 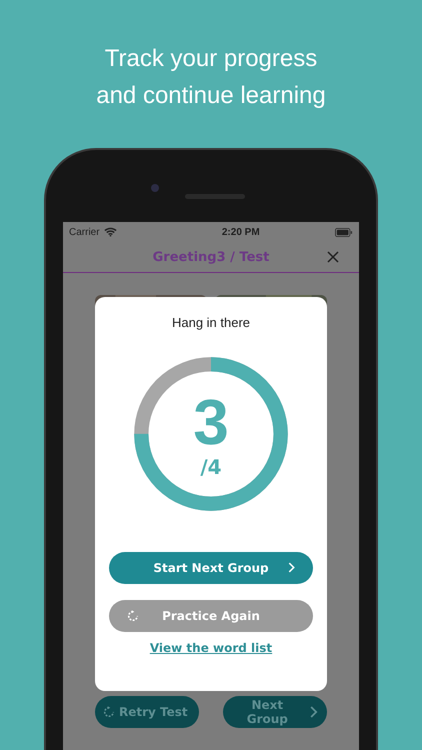 What do you see at coordinates (211, 59) in the screenshot?
I see `headline: Track your progress` at bounding box center [211, 59].